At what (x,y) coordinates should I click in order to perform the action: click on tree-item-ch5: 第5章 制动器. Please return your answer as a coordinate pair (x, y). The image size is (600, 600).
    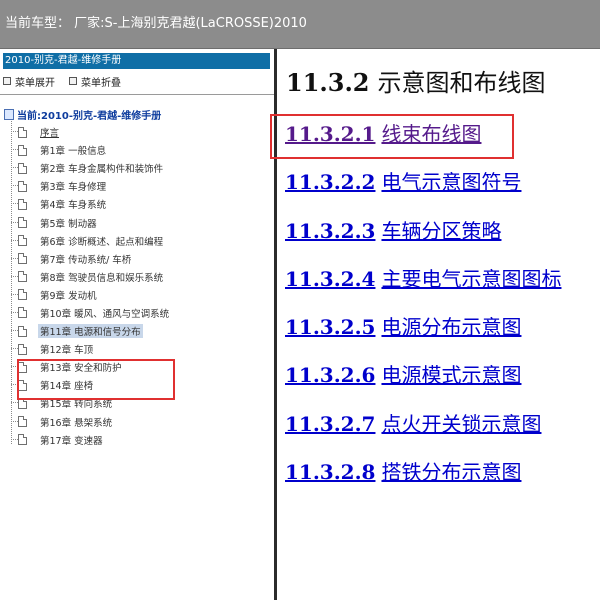
    Looking at the image, I should click on (85, 222).